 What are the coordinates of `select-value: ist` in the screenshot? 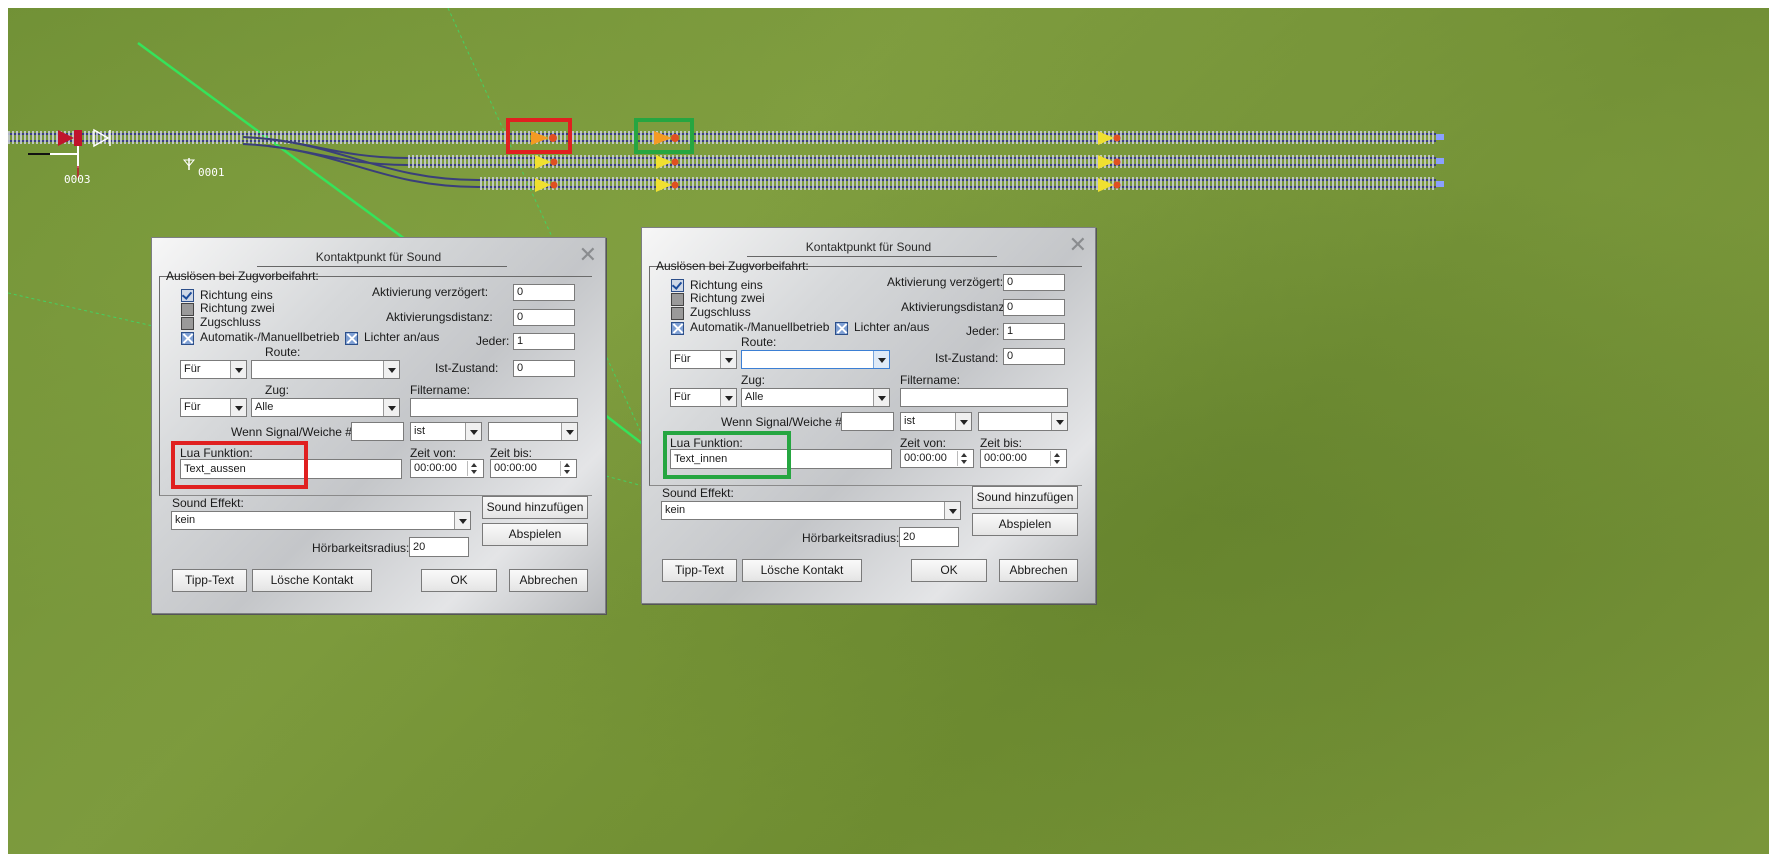 It's located at (909, 421).